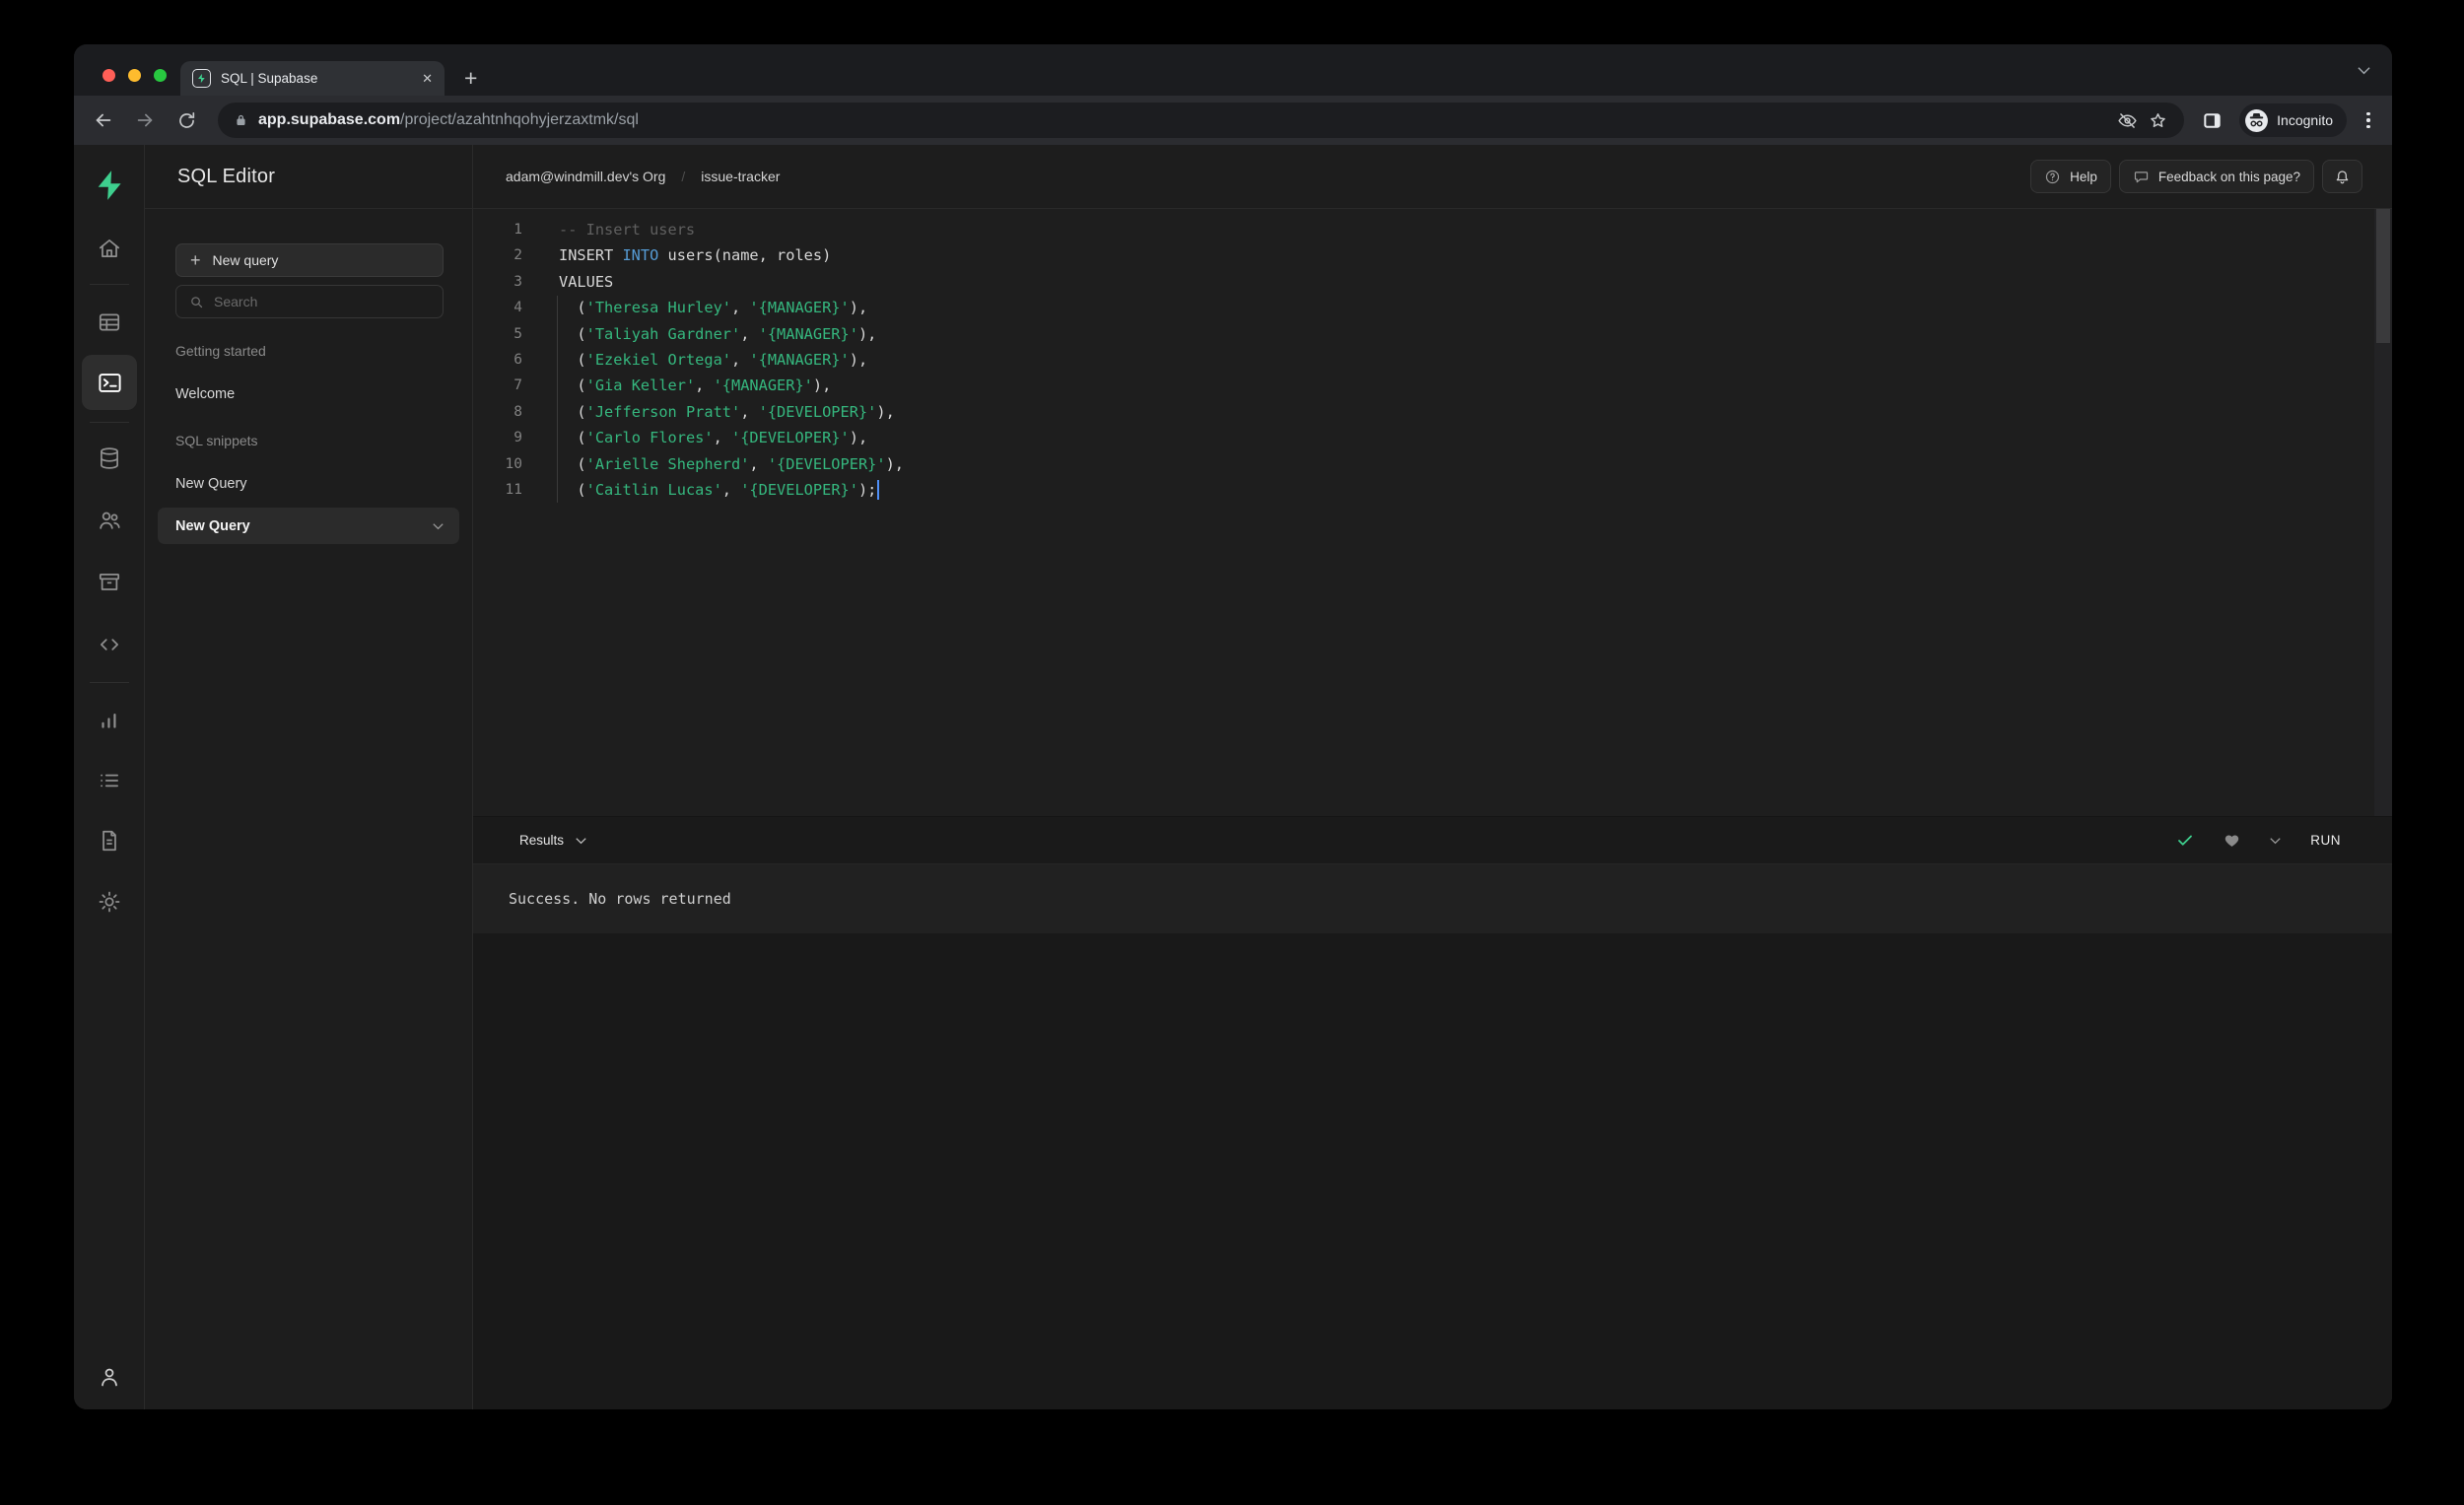  What do you see at coordinates (109, 780) in the screenshot?
I see `logs-icon` at bounding box center [109, 780].